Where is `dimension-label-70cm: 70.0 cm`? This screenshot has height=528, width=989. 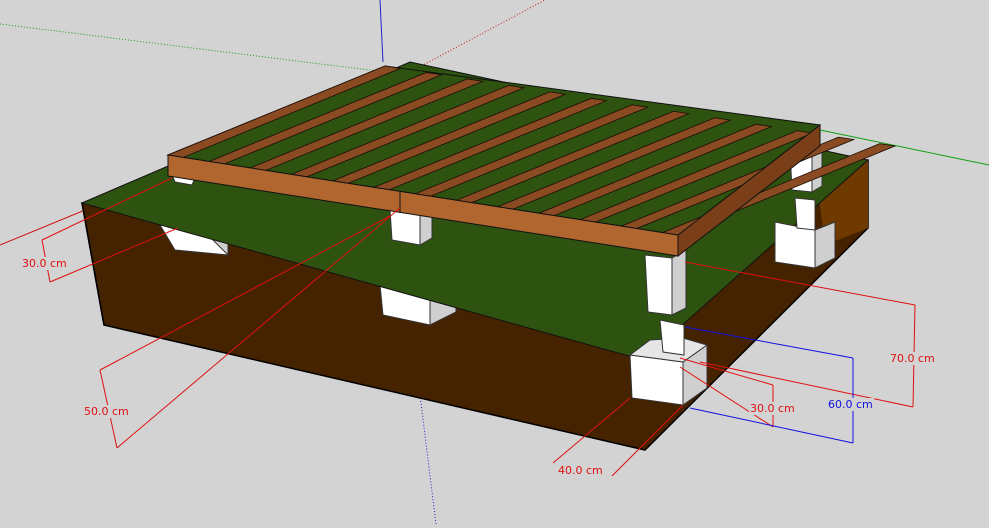 dimension-label-70cm: 70.0 cm is located at coordinates (912, 358).